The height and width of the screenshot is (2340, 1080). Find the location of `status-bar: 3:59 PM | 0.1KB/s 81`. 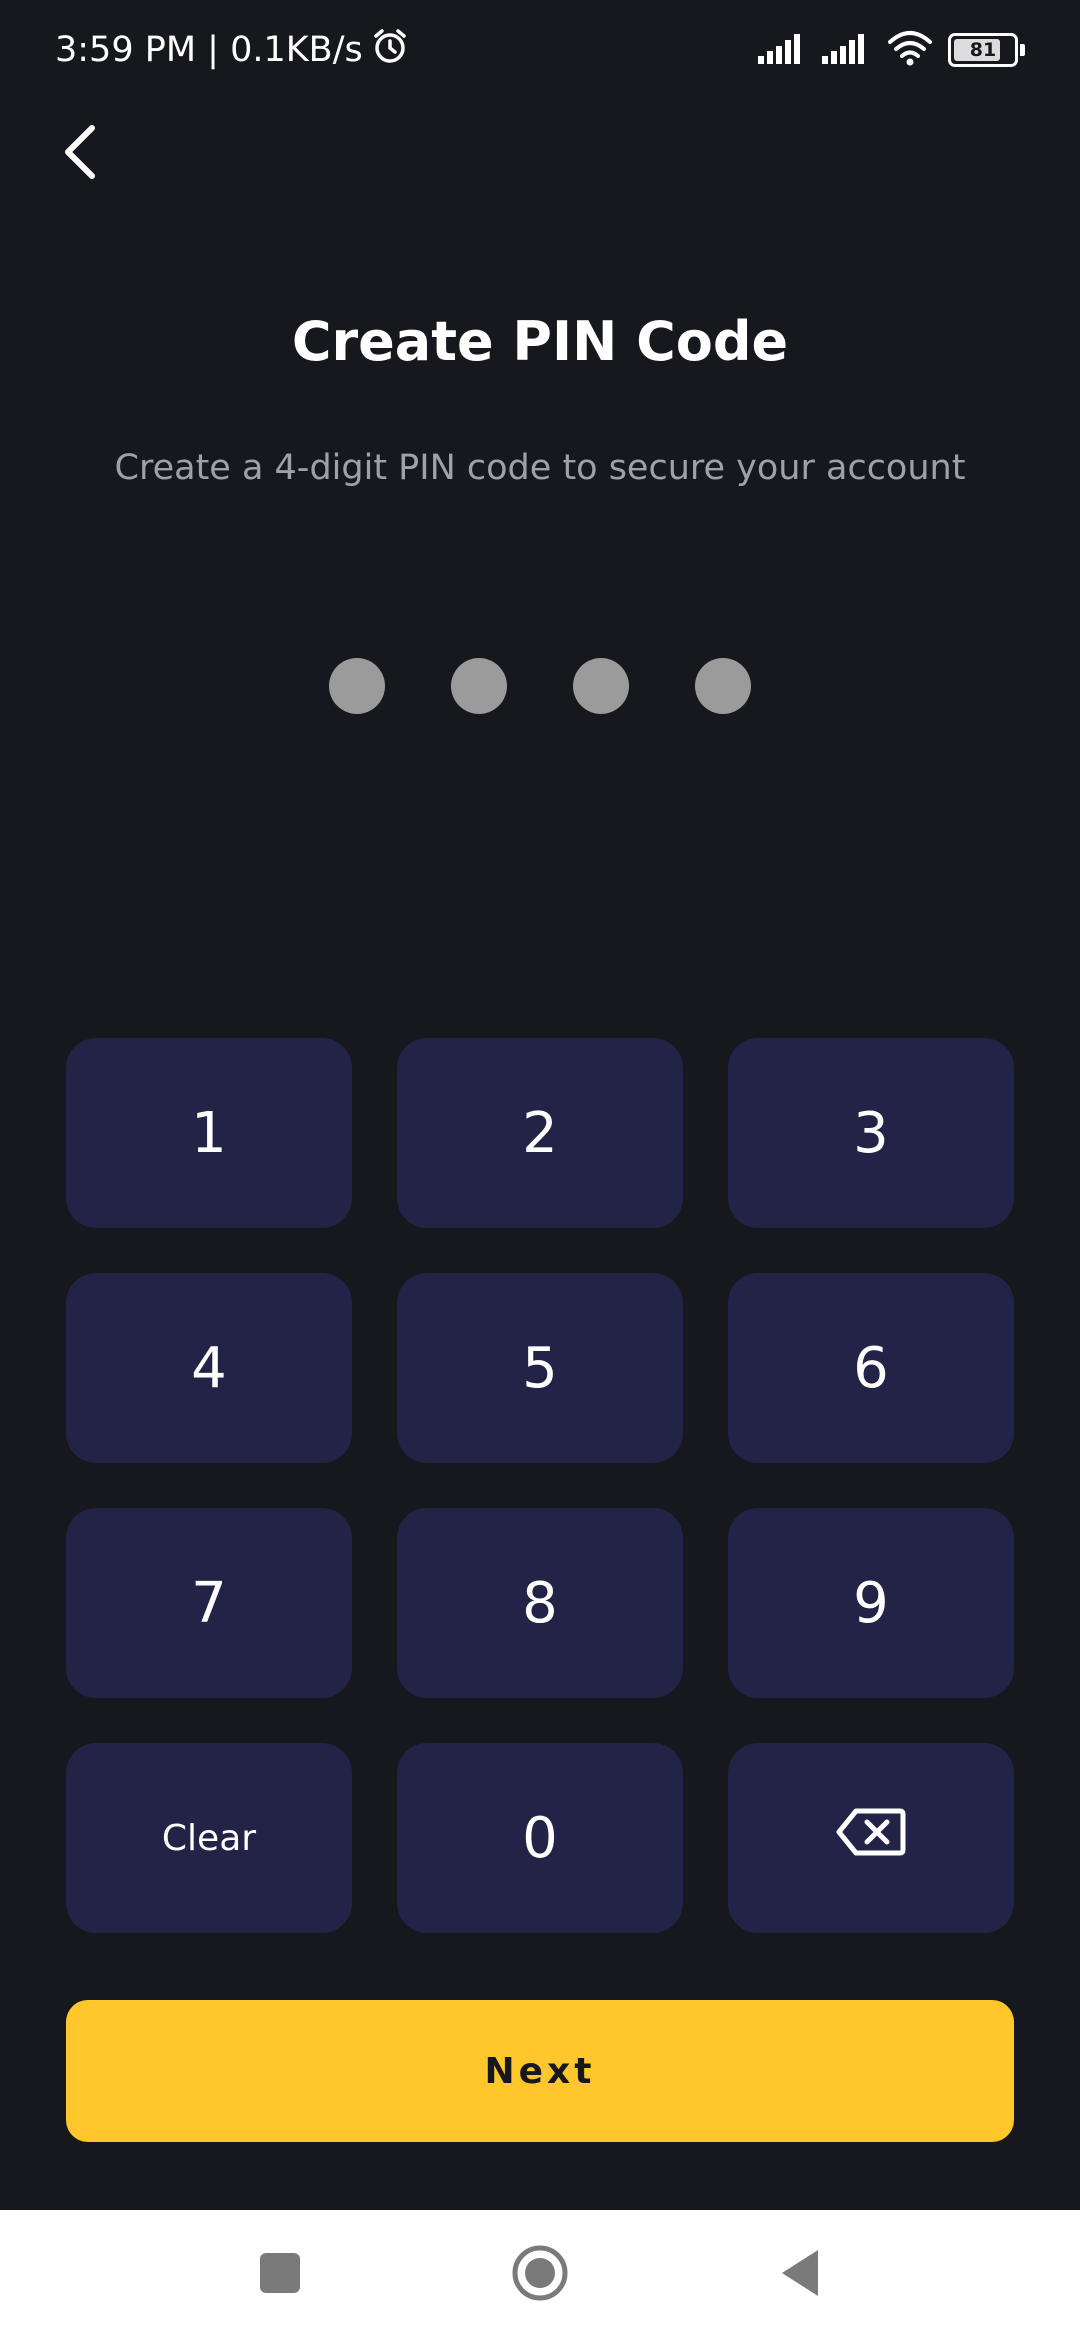

status-bar: 3:59 PM | 0.1KB/s 81 is located at coordinates (540, 50).